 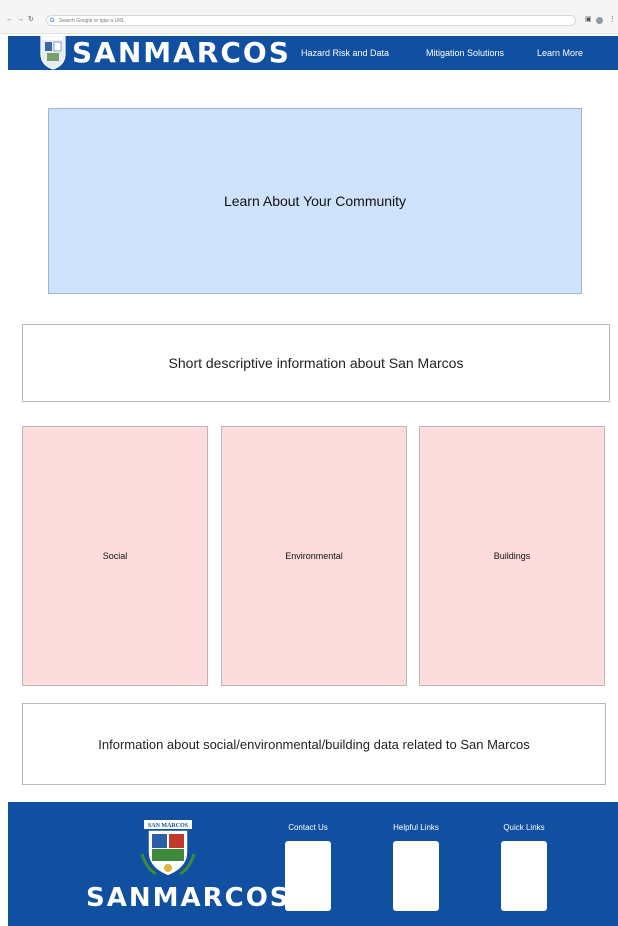 I want to click on card-buildings: Buildings, so click(x=512, y=556).